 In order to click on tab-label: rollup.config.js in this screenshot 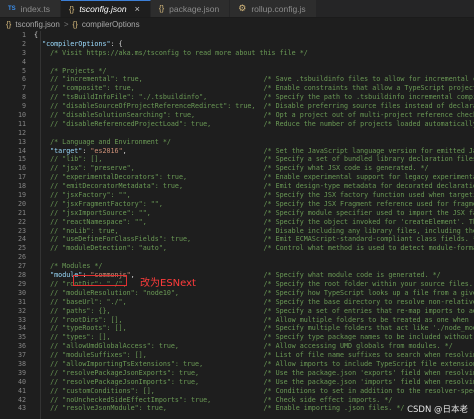, I will do `click(278, 8)`.